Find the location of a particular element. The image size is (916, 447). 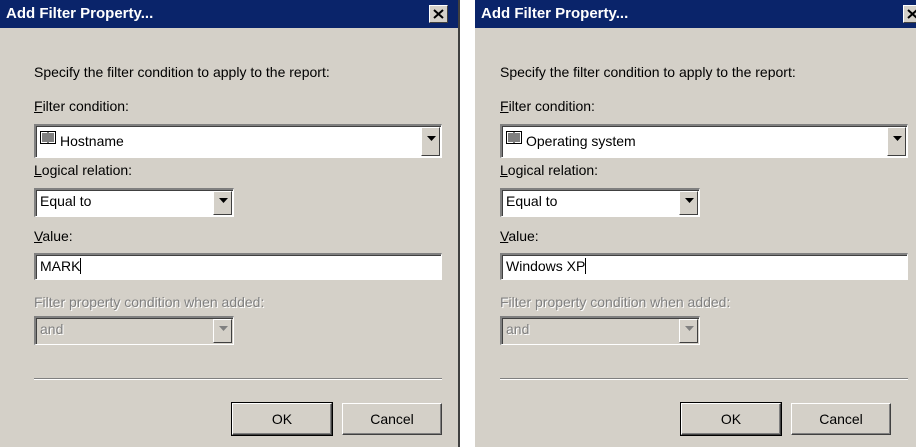

value-input: MARK is located at coordinates (238, 266).